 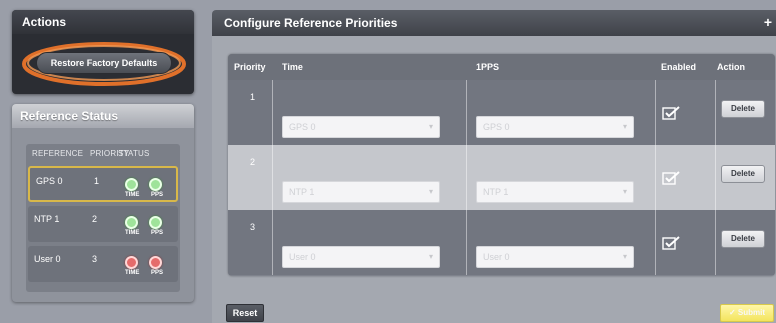 What do you see at coordinates (253, 97) in the screenshot?
I see `row-priority: 1` at bounding box center [253, 97].